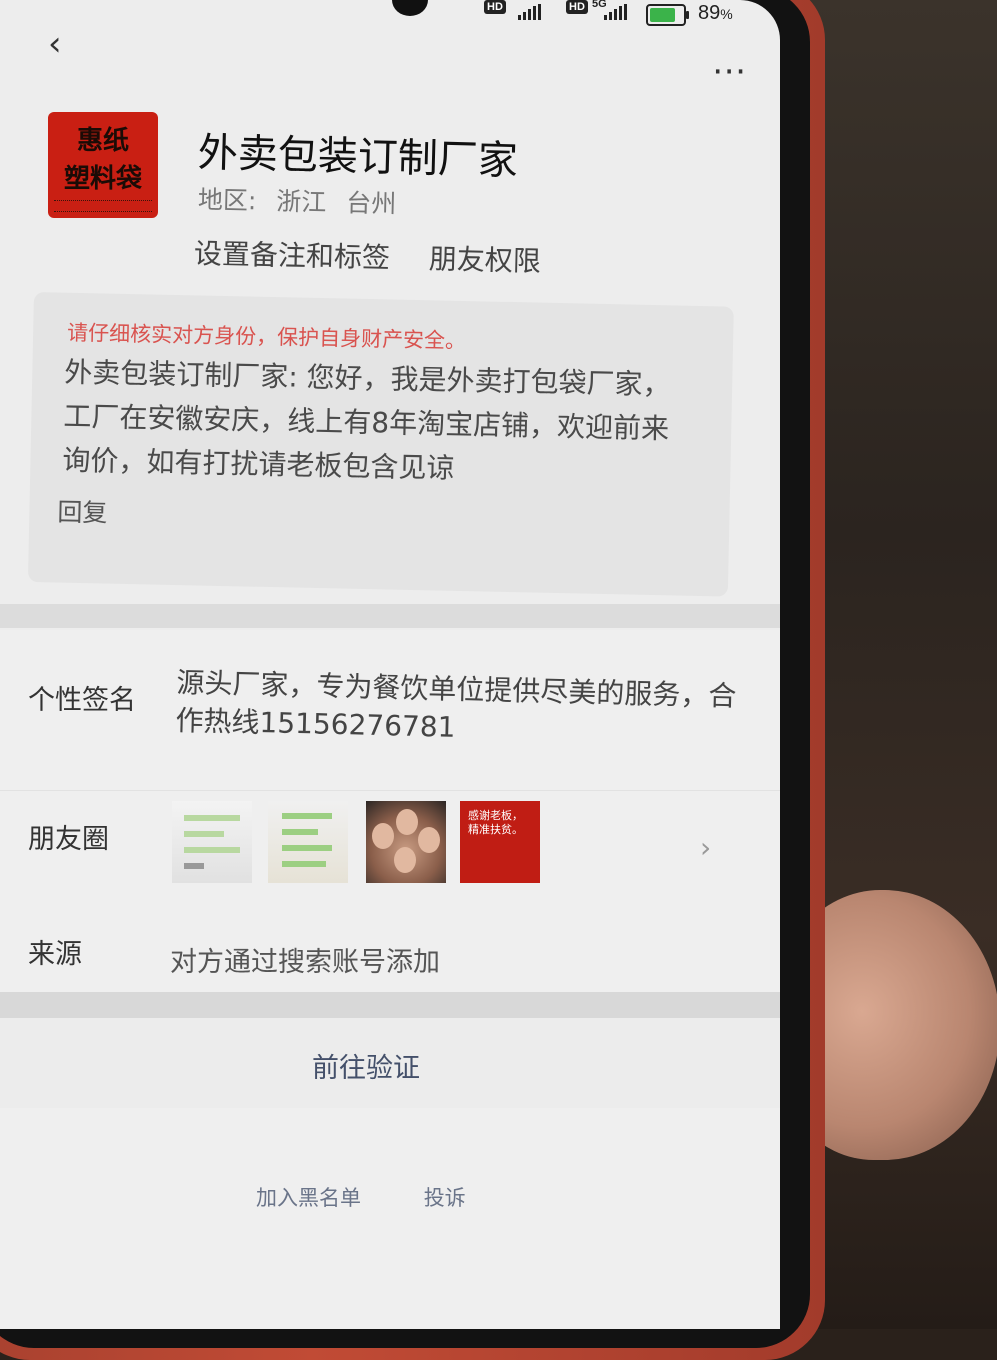 The width and height of the screenshot is (997, 1360). I want to click on contact-name: 外卖包装订制厂家, so click(358, 157).